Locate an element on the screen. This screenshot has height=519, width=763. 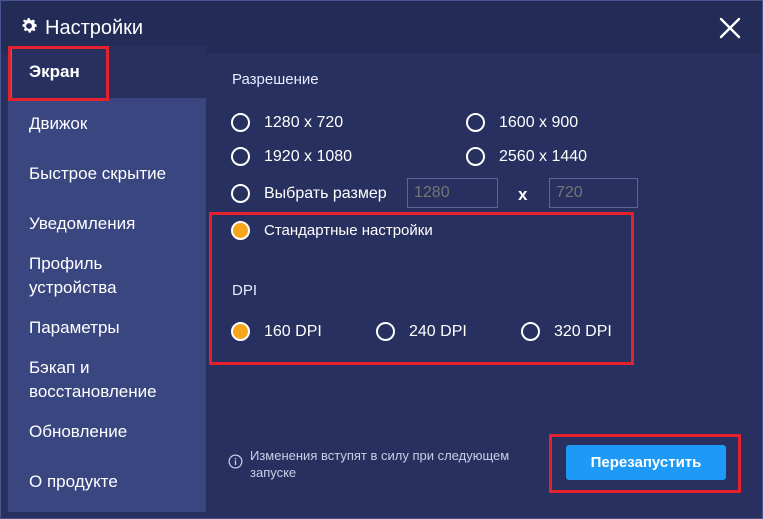
radio-label: Стандартные настройки is located at coordinates (348, 230).